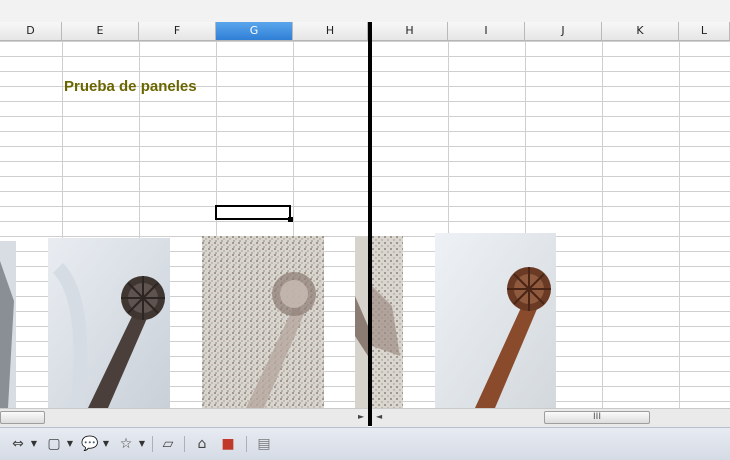 The image size is (730, 460). What do you see at coordinates (486, 31) in the screenshot?
I see `column-header-i: I` at bounding box center [486, 31].